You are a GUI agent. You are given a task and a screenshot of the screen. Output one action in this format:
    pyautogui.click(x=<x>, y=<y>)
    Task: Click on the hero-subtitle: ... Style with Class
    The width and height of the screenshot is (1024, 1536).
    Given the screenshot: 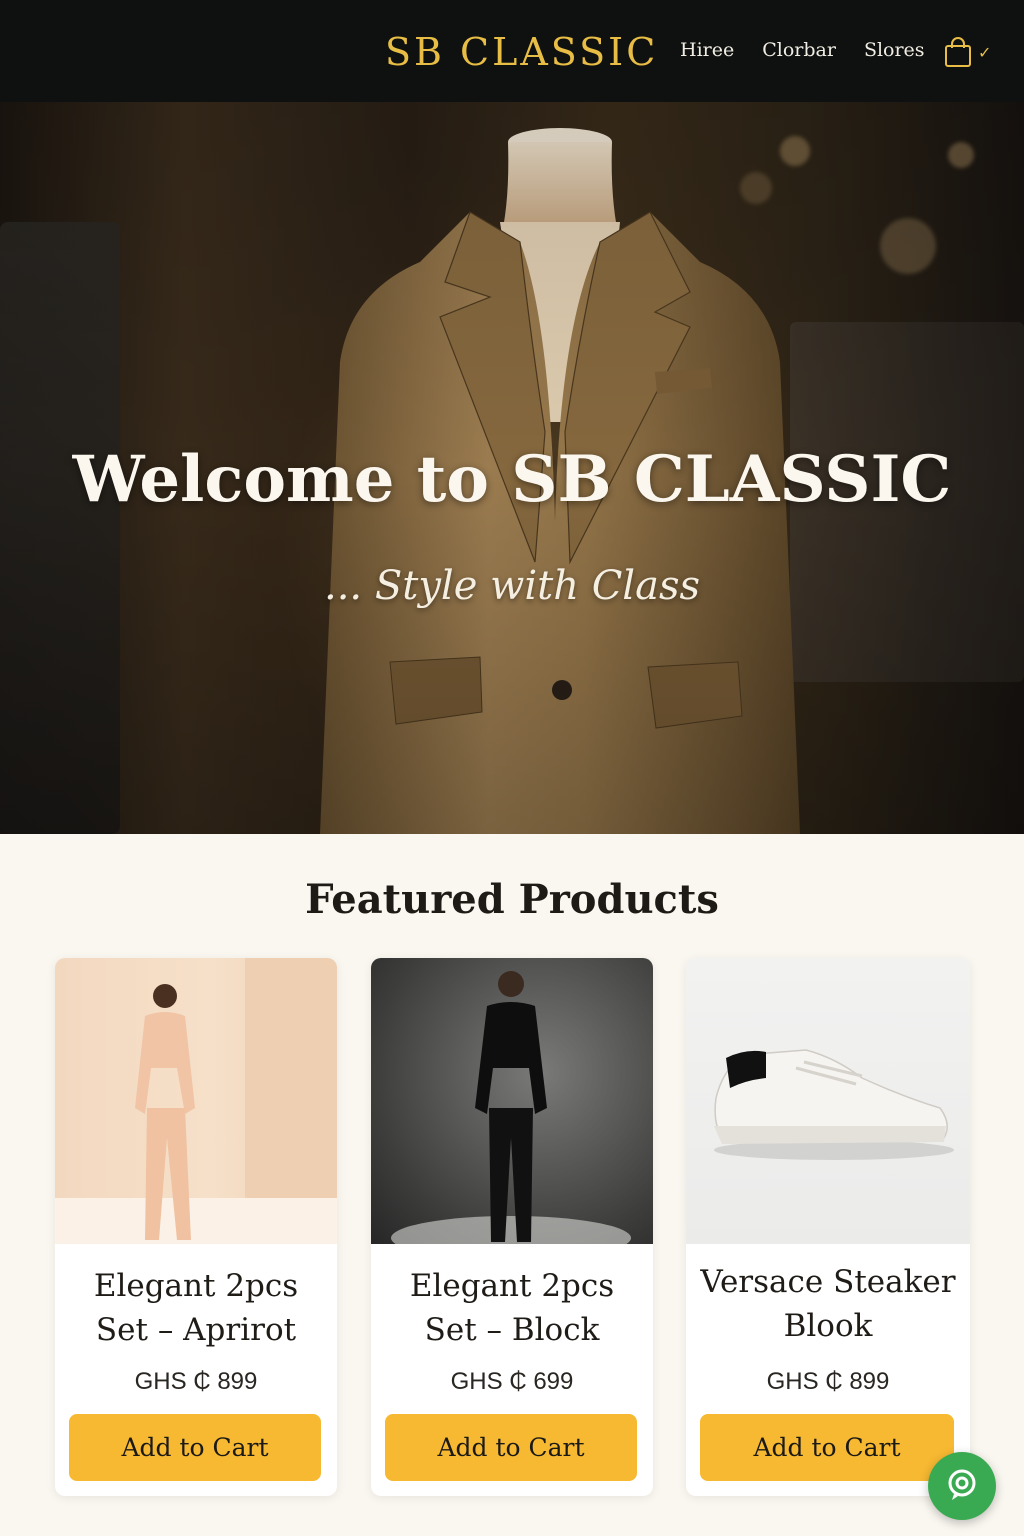 What is the action you would take?
    pyautogui.click(x=512, y=586)
    